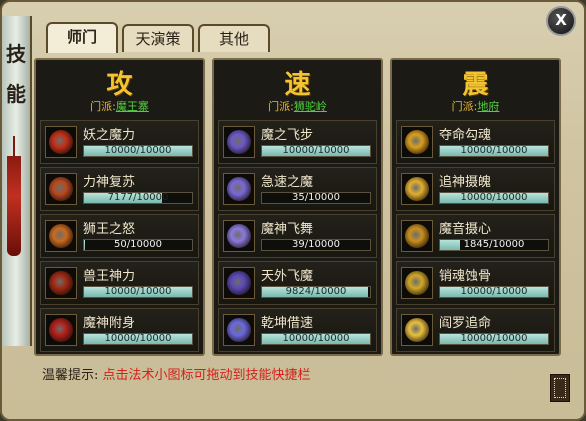 This screenshot has width=586, height=421. I want to click on skill-row: 妖之魔力 10000/10000, so click(119, 142).